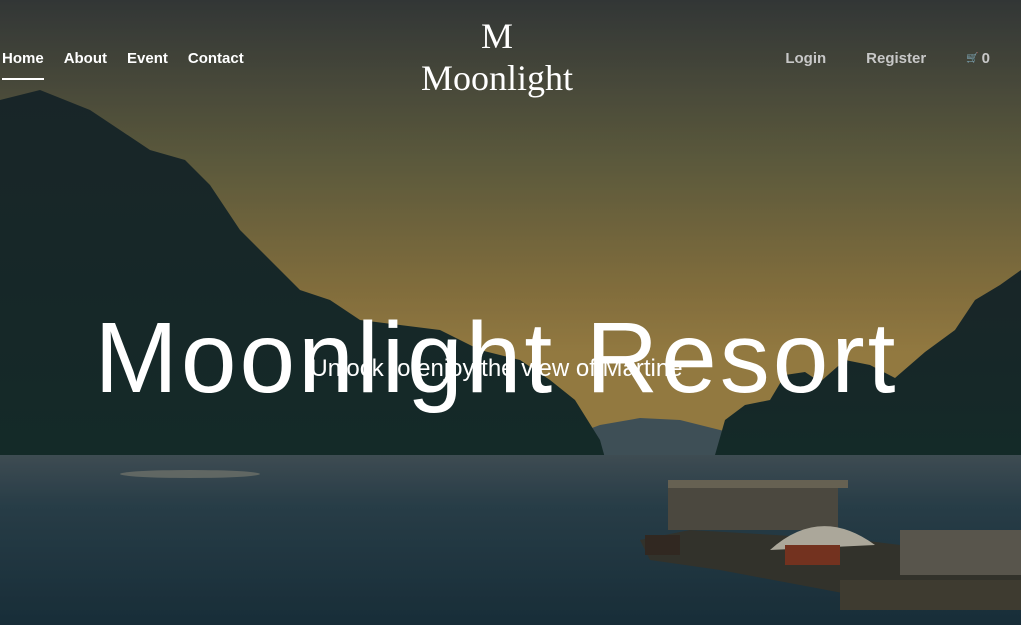  What do you see at coordinates (23, 65) in the screenshot?
I see `nav-home-link: Home` at bounding box center [23, 65].